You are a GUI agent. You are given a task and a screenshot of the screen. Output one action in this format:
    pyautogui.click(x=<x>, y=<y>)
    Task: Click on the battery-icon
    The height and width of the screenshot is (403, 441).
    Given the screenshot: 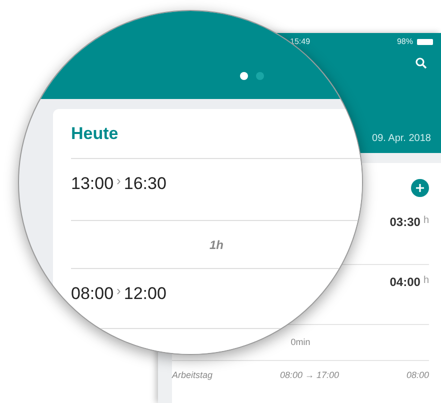 What is the action you would take?
    pyautogui.click(x=425, y=42)
    